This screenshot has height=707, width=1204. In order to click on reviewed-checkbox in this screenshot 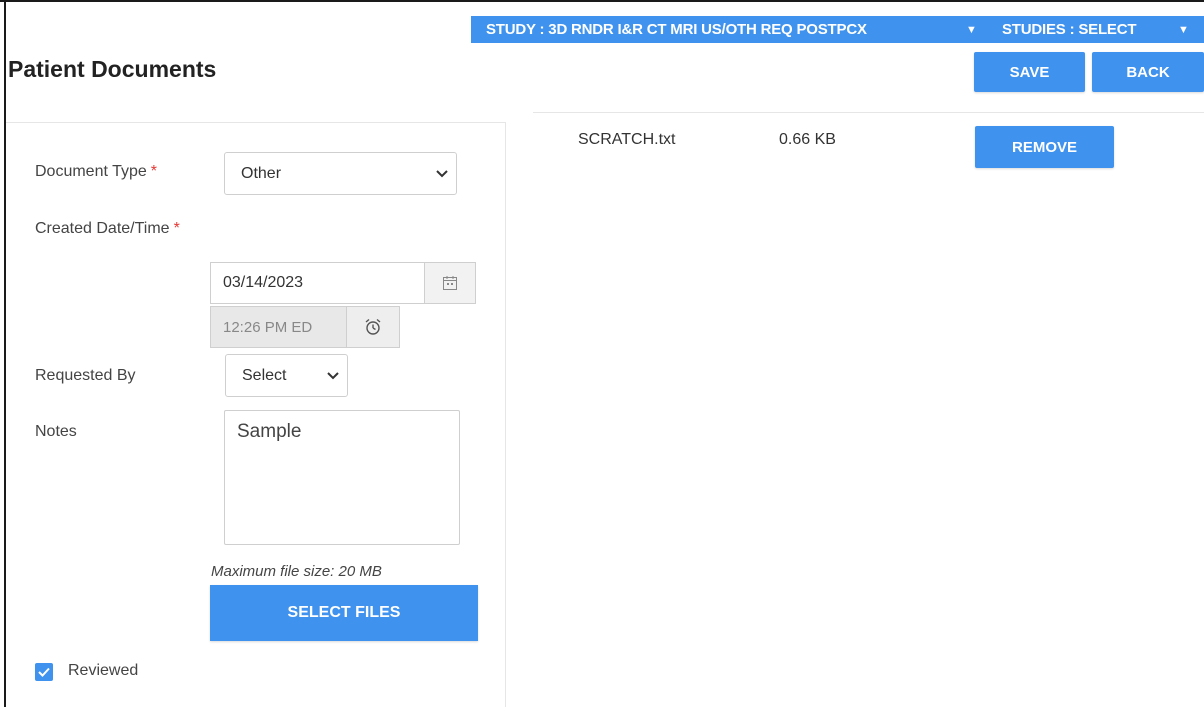, I will do `click(44, 672)`.